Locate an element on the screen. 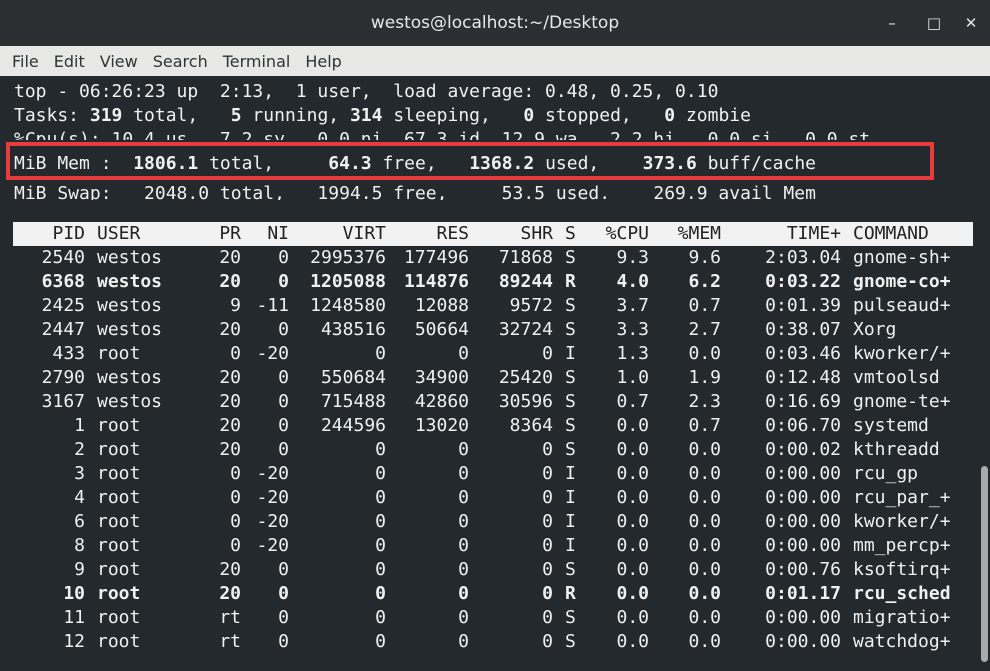  col-virt: VIRT is located at coordinates (339, 234).